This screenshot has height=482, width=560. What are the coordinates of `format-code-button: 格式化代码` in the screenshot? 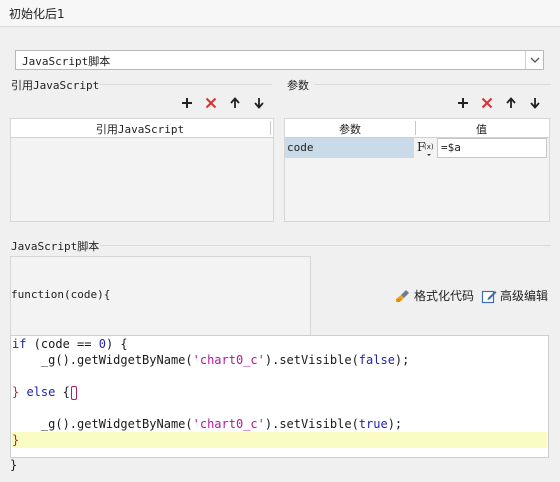 It's located at (434, 295).